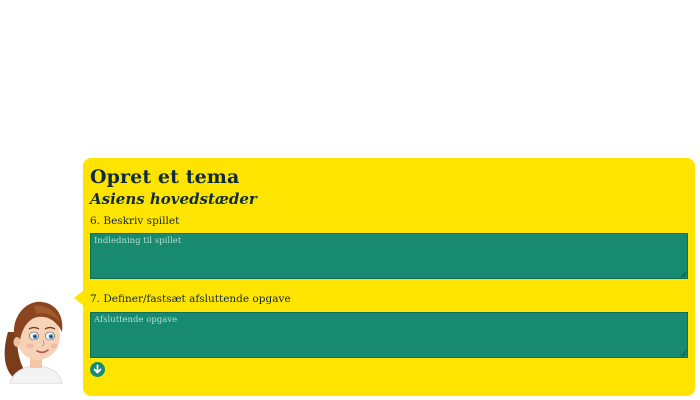 The image size is (700, 400). Describe the element at coordinates (389, 335) in the screenshot. I see `final-task-textarea` at that location.